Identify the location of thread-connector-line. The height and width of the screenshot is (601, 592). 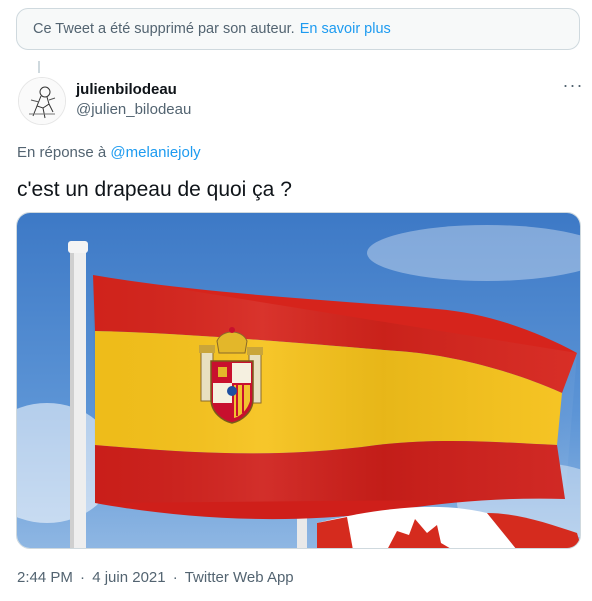
(39, 67).